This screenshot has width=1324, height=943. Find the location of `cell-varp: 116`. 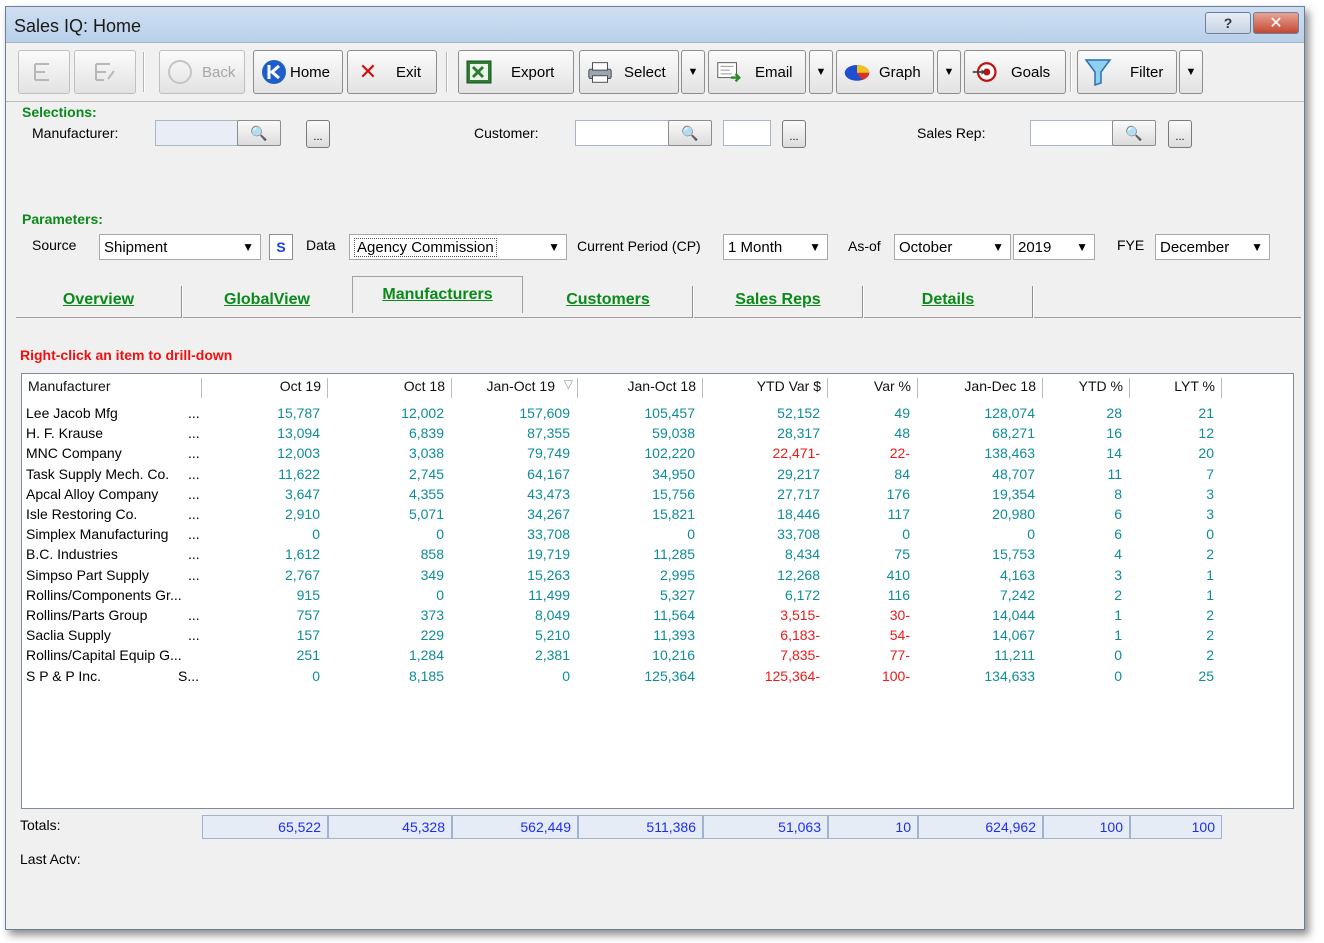

cell-varp: 116 is located at coordinates (898, 594).